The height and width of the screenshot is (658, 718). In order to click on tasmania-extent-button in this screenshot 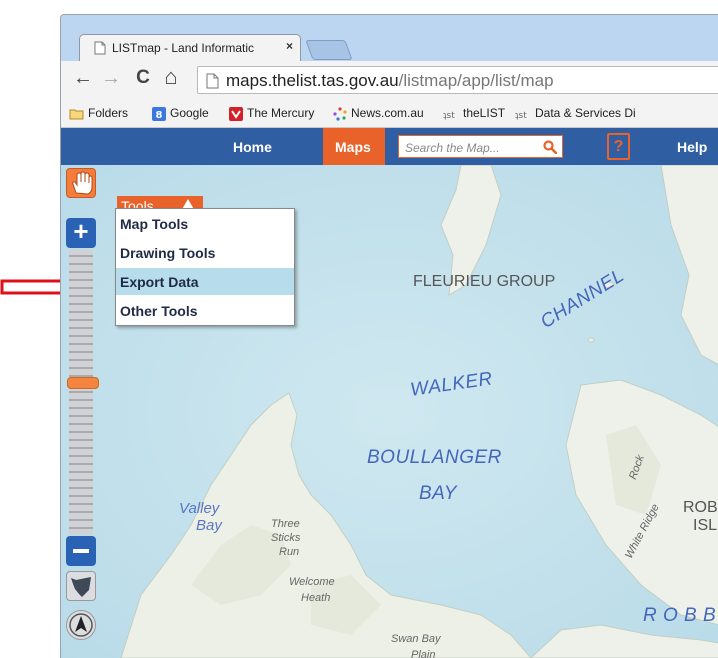, I will do `click(81, 586)`.